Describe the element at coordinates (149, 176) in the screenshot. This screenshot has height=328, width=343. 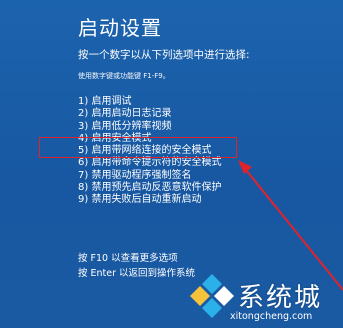
I see `option-disable-driver-signature: 7) 禁用驱动程序强制签名` at that location.